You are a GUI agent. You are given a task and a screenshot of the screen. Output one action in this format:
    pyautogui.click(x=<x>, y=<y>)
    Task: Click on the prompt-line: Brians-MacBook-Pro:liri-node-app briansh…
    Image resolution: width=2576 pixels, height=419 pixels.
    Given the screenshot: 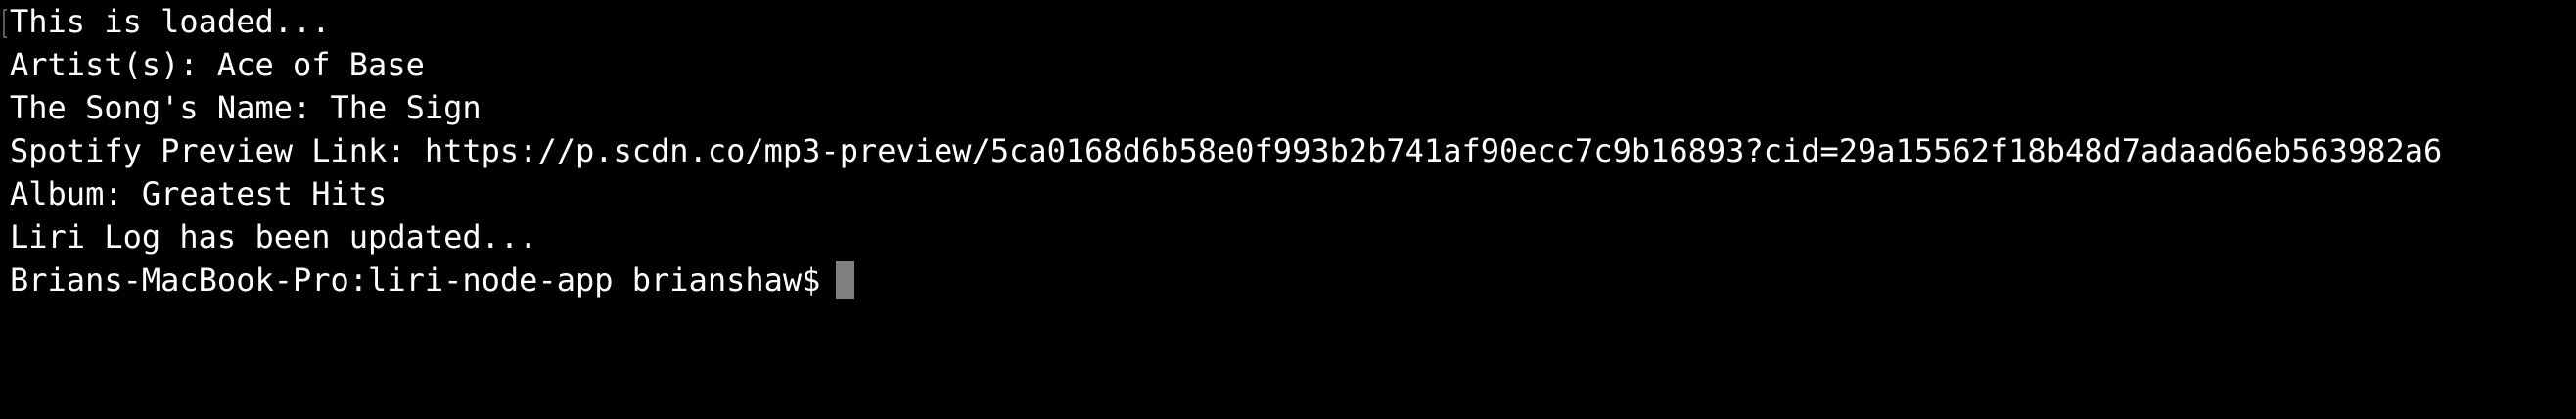 What is the action you would take?
    pyautogui.click(x=1293, y=280)
    